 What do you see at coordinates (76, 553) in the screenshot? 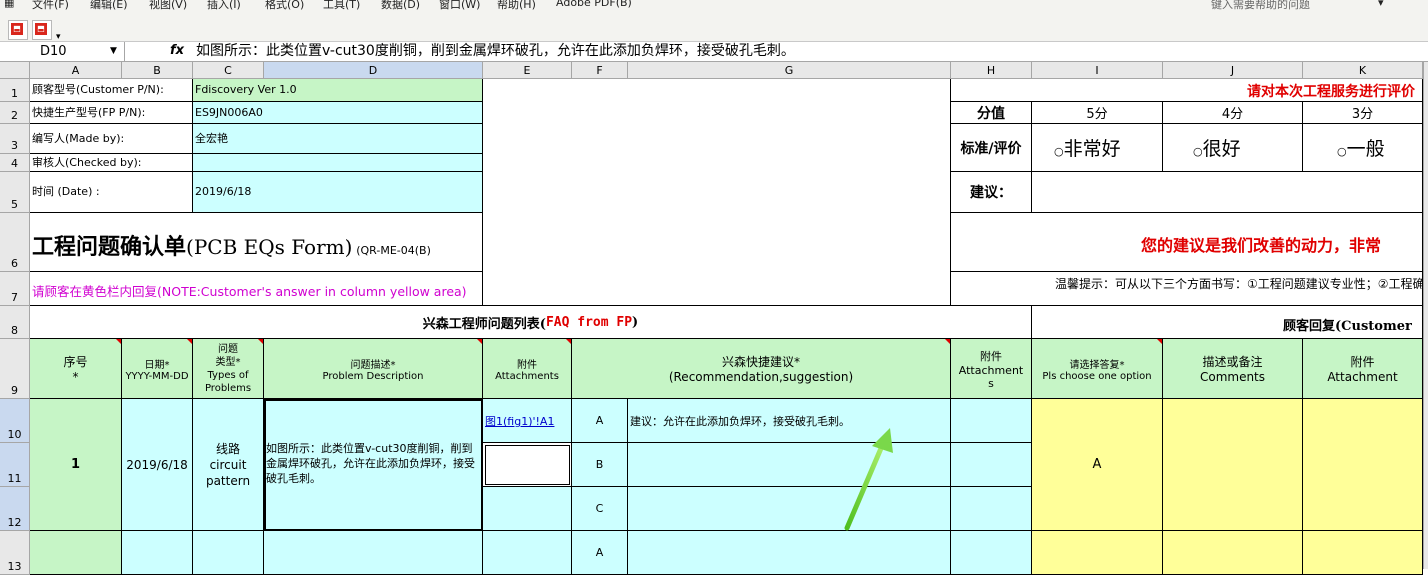
I see `issue-seq` at bounding box center [76, 553].